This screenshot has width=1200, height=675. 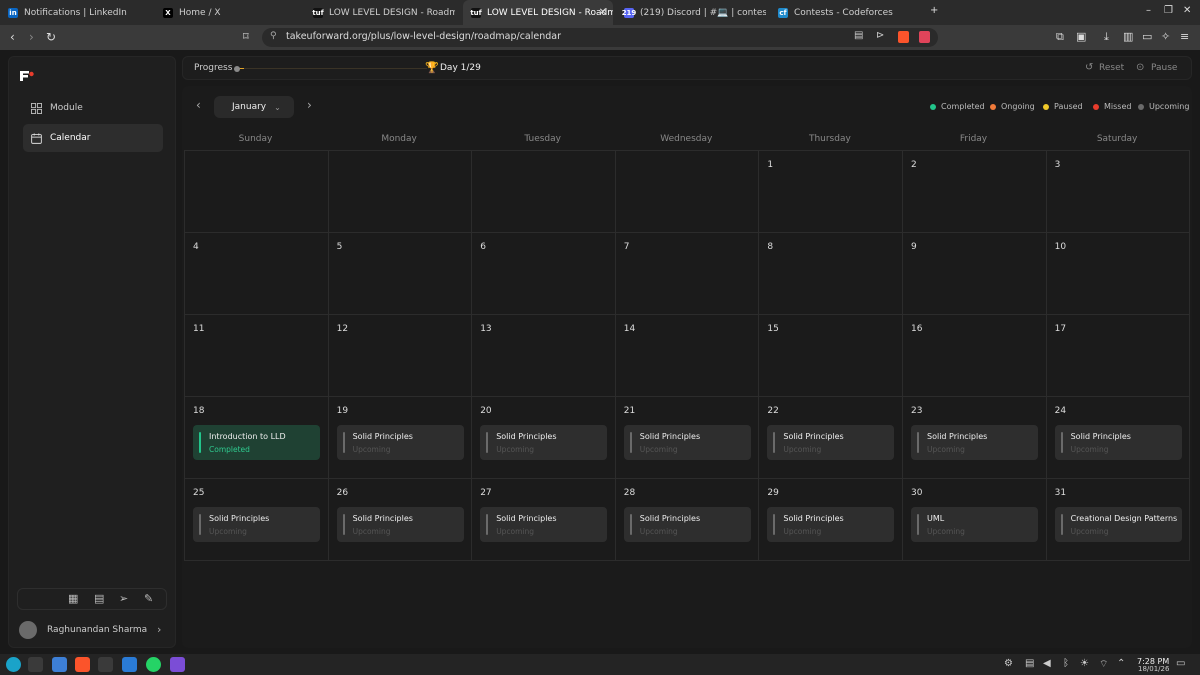 What do you see at coordinates (13, 664) in the screenshot?
I see `start-menu-icon` at bounding box center [13, 664].